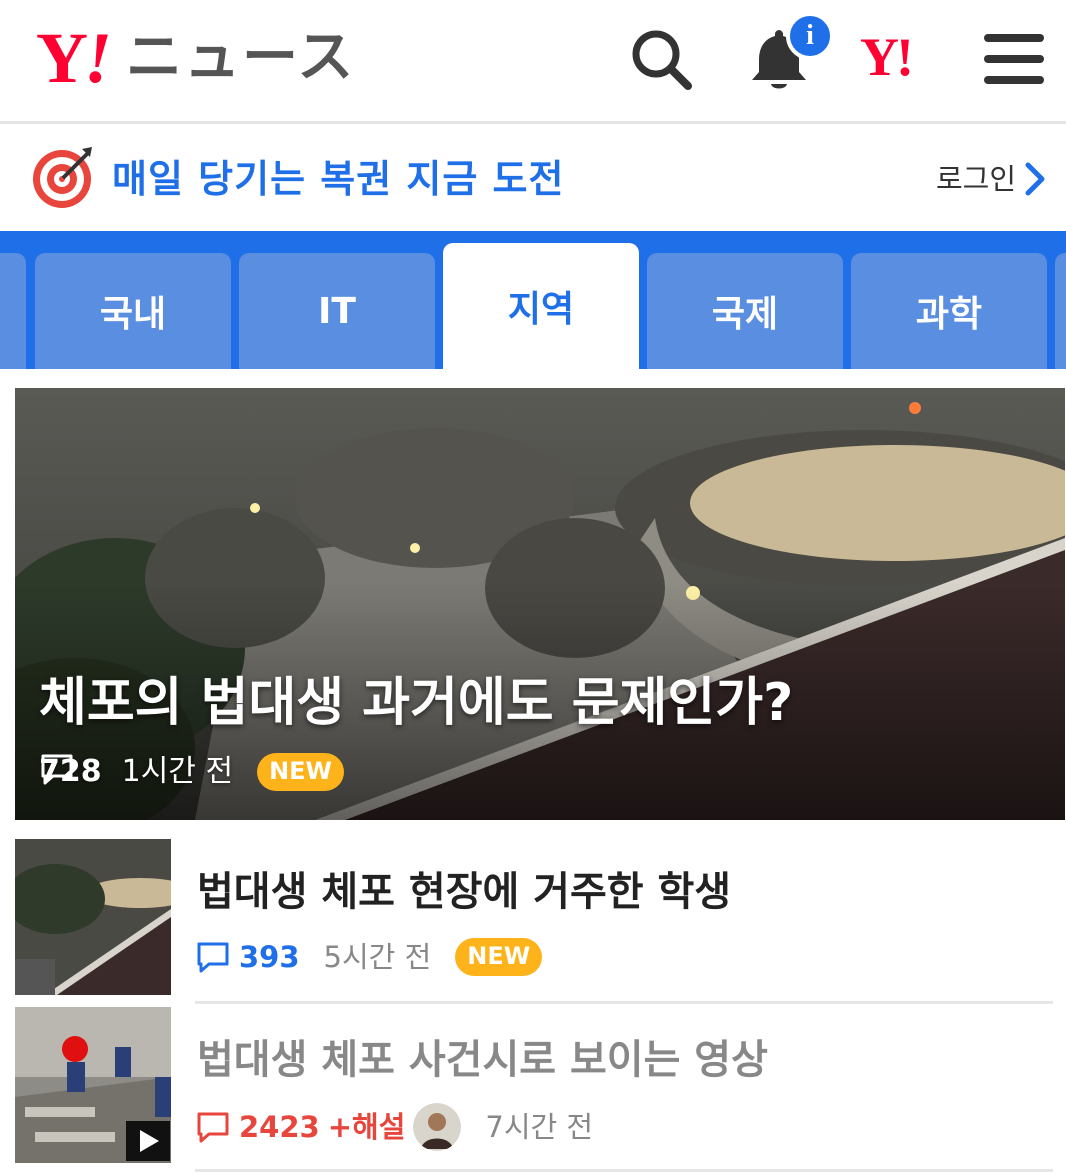  I want to click on tab-local: 지역, so click(541, 306).